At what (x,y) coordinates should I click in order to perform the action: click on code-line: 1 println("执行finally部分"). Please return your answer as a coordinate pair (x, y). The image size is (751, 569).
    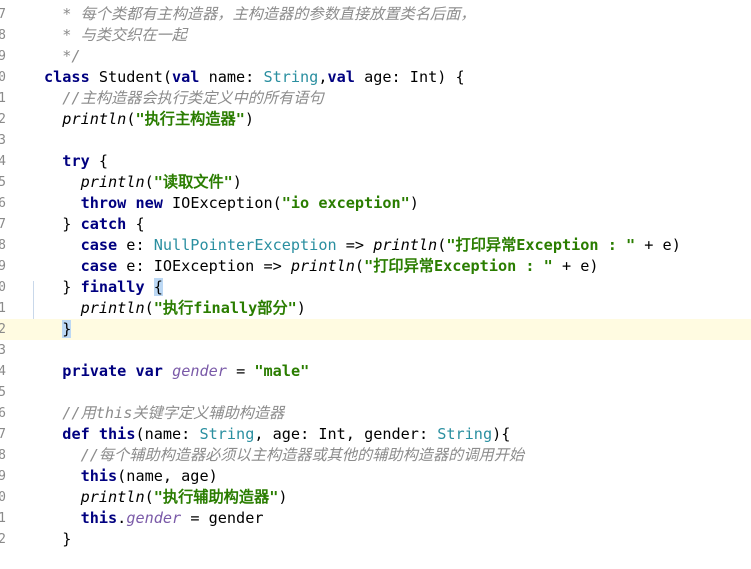
    Looking at the image, I should click on (375, 308).